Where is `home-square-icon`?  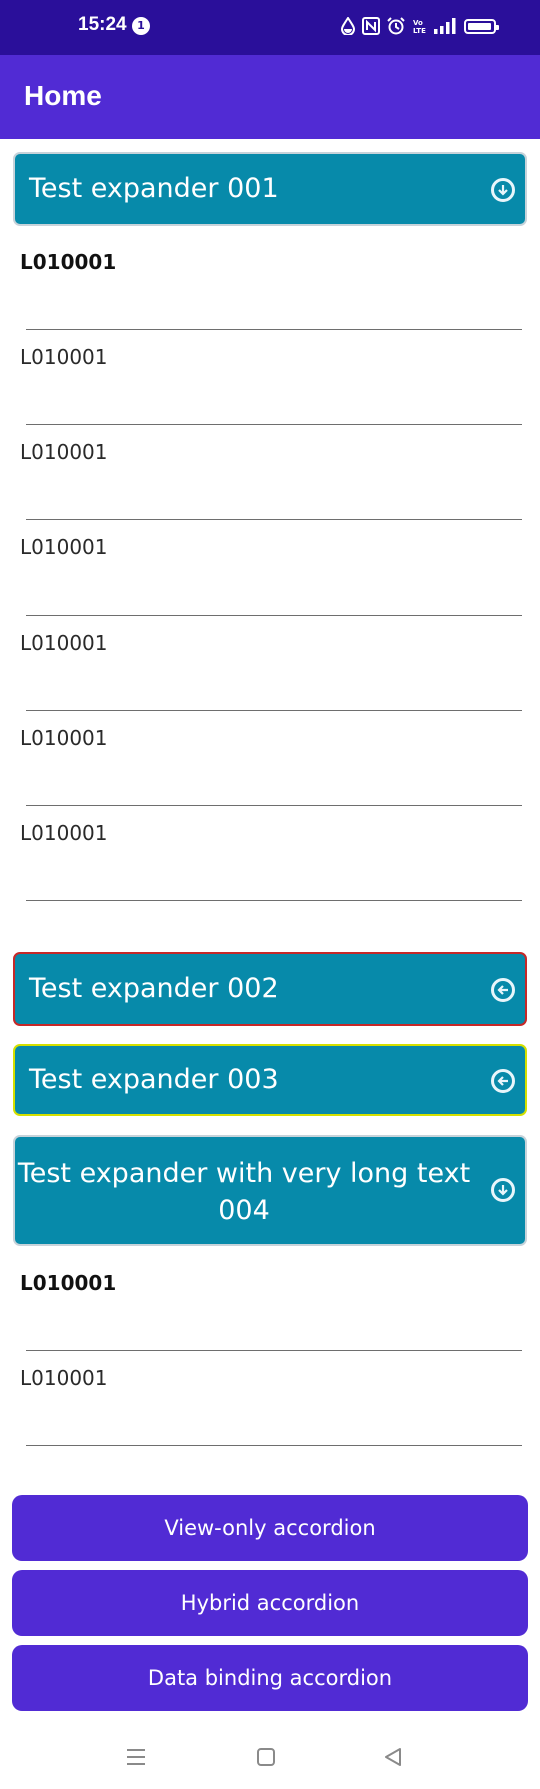 home-square-icon is located at coordinates (266, 1757).